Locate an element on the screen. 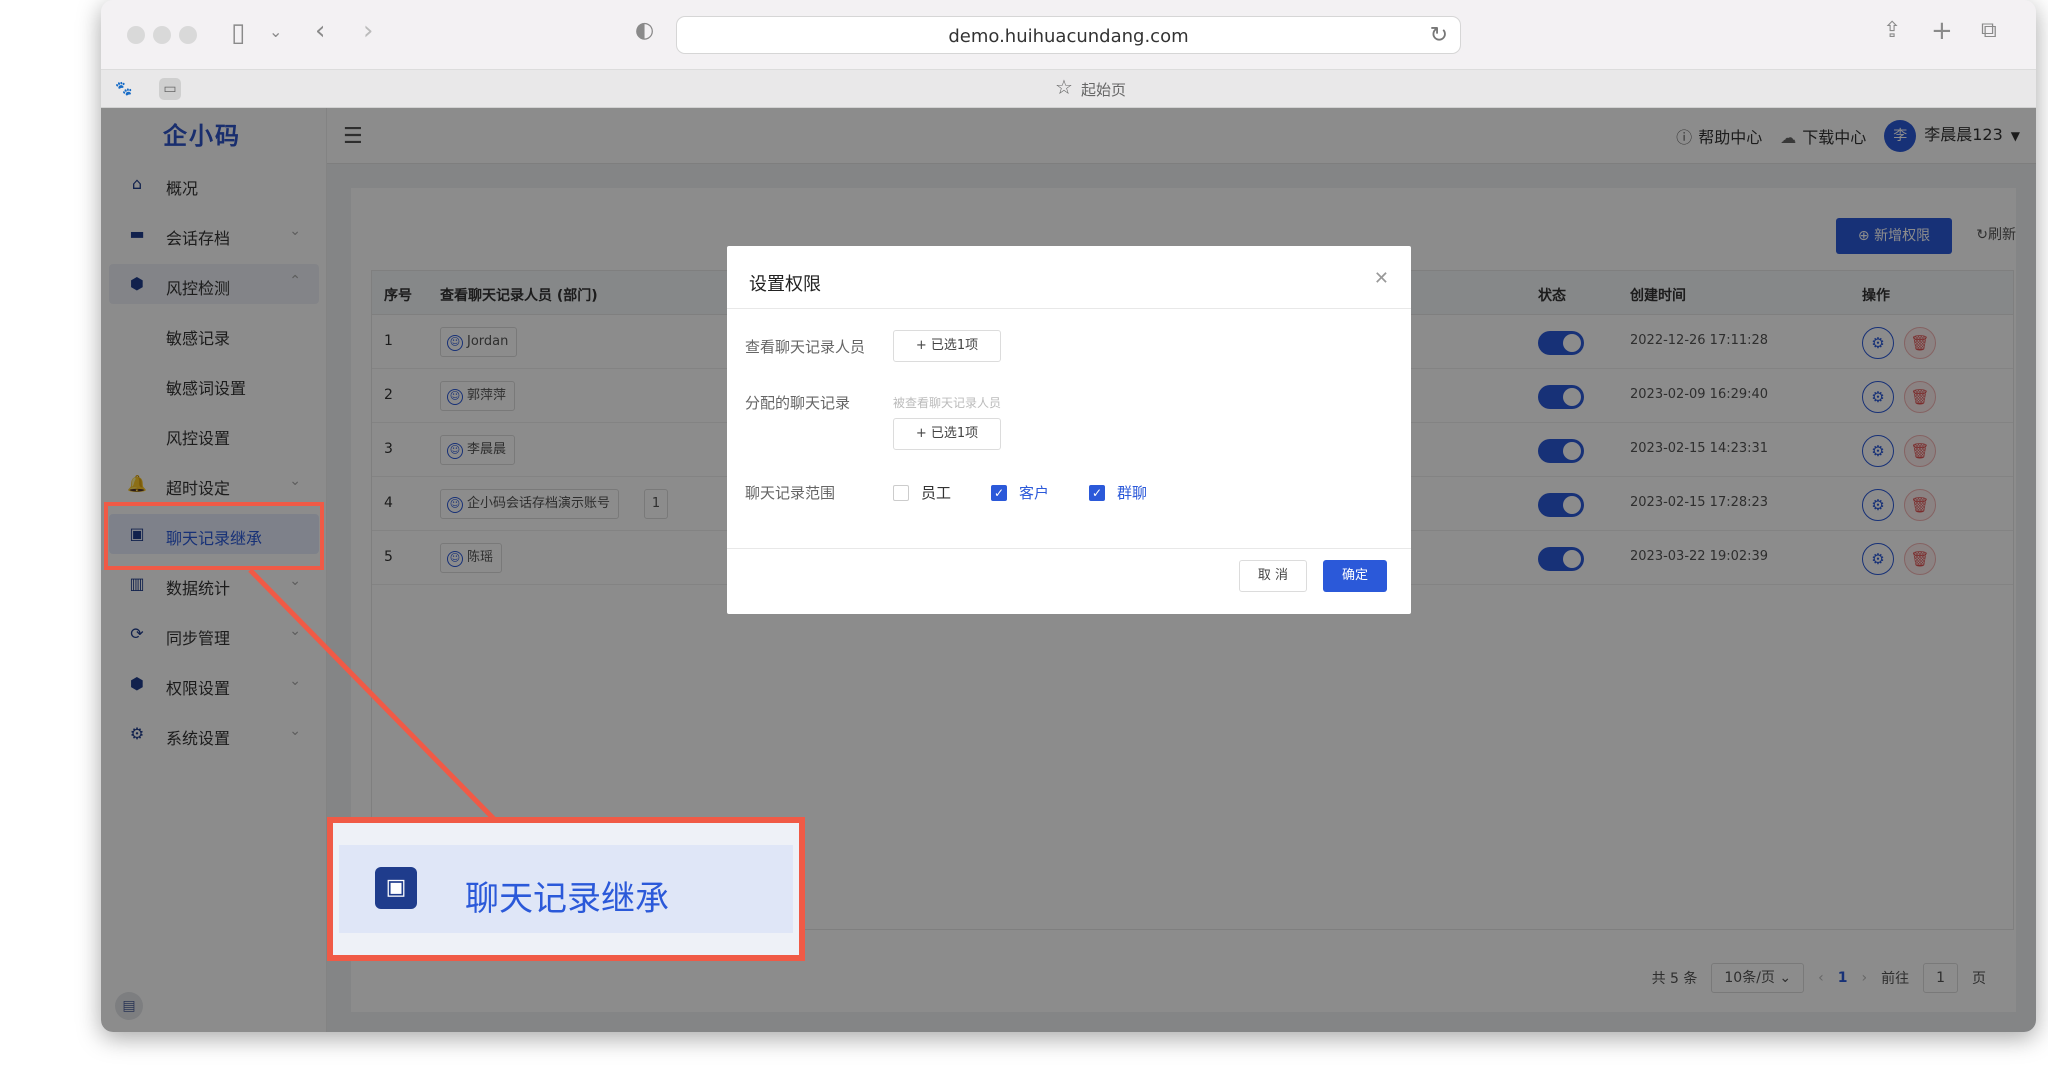 The height and width of the screenshot is (1088, 2048). callout-line is located at coordinates (372, 695).